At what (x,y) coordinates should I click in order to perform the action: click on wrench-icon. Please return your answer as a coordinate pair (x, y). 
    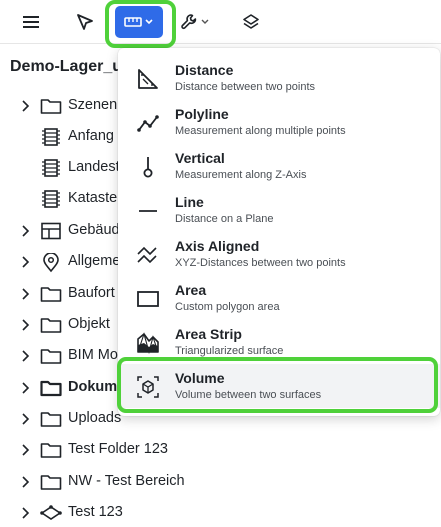
    Looking at the image, I should click on (189, 22).